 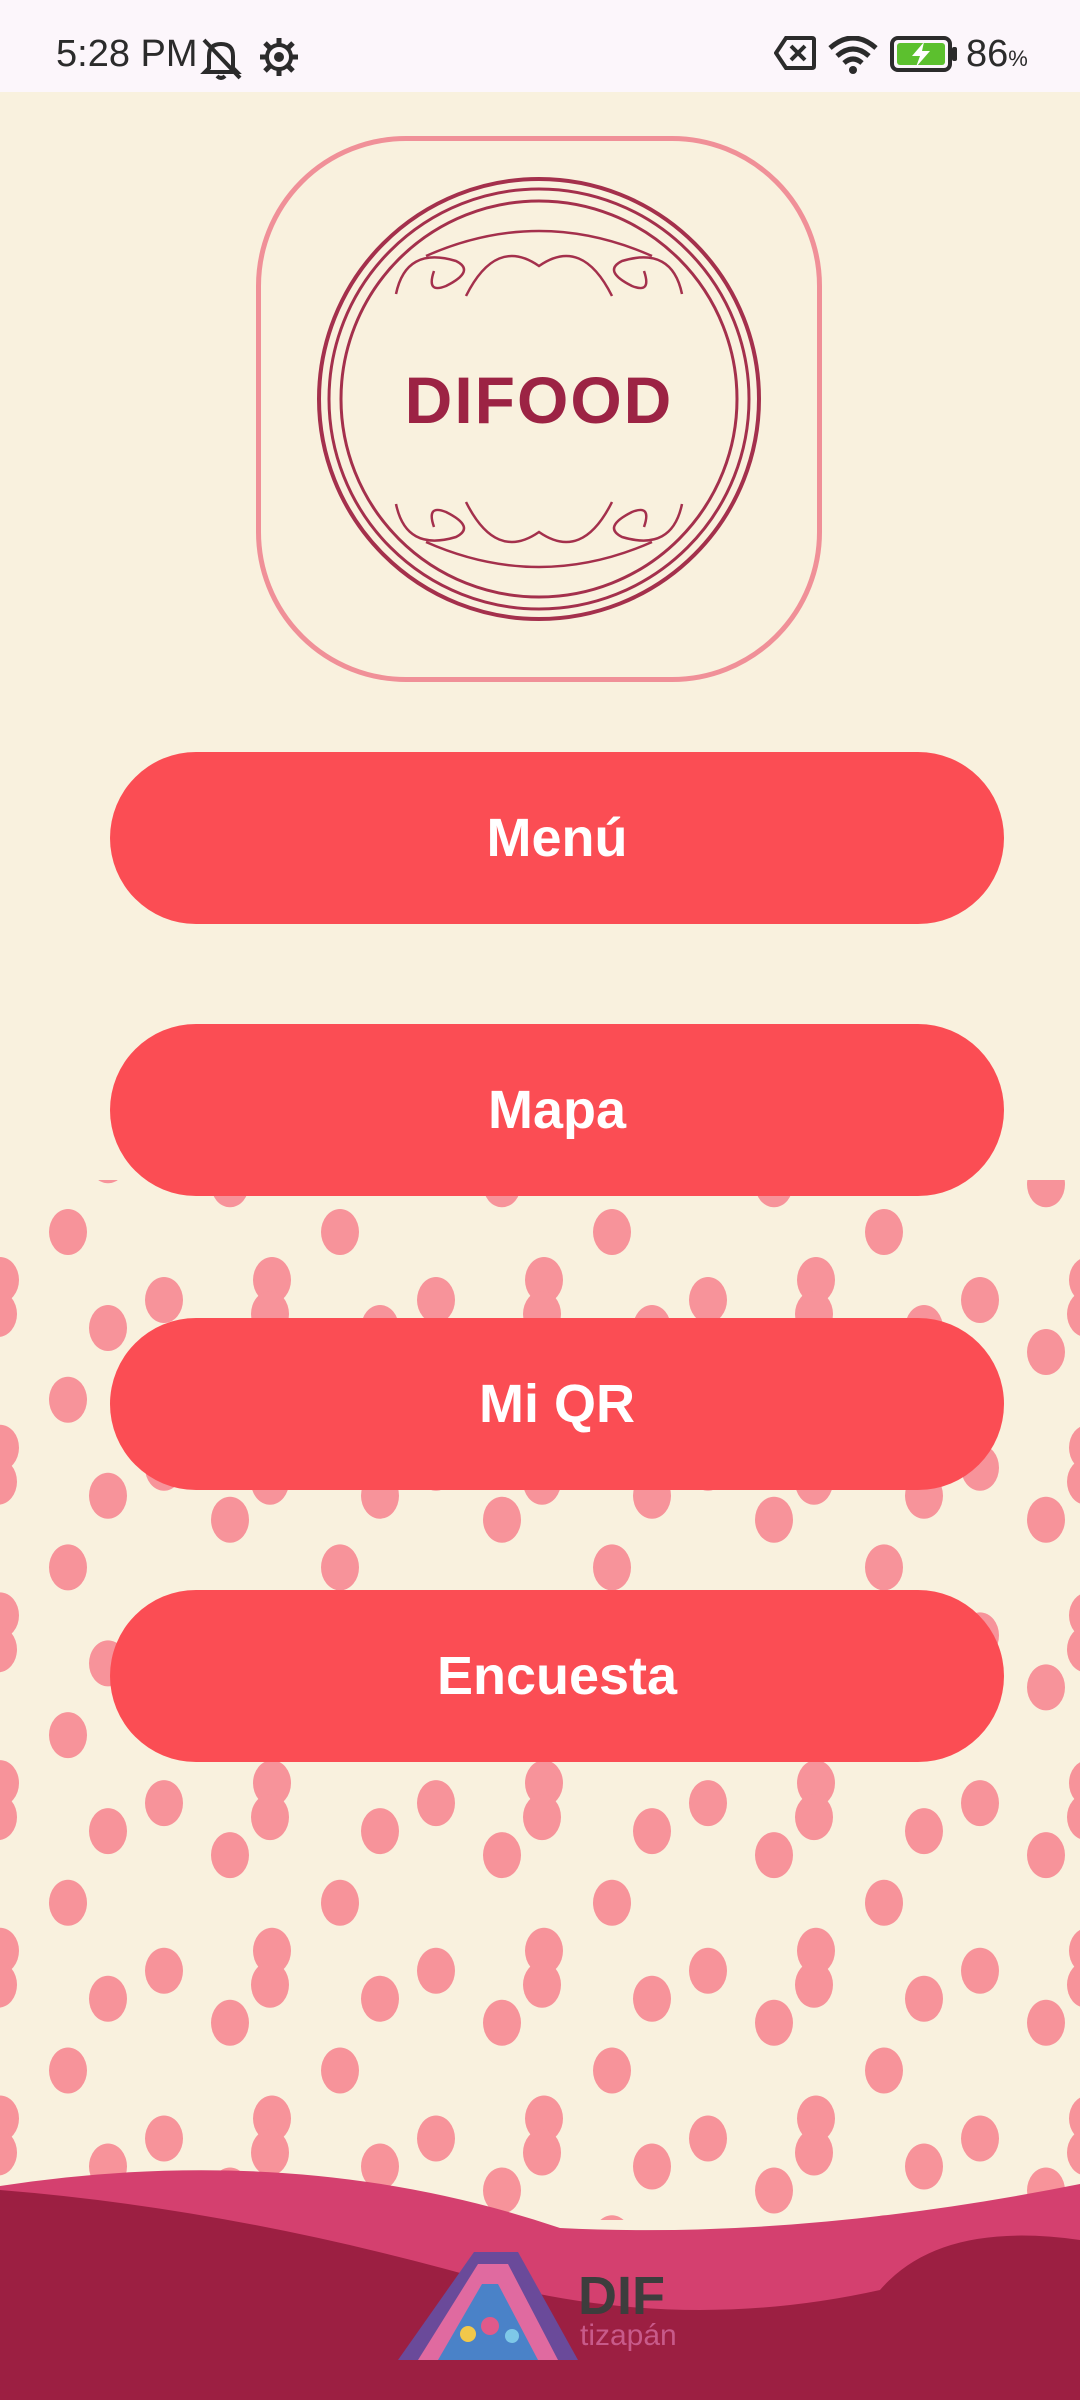 I want to click on status-time: 5:28 PM, so click(x=127, y=54).